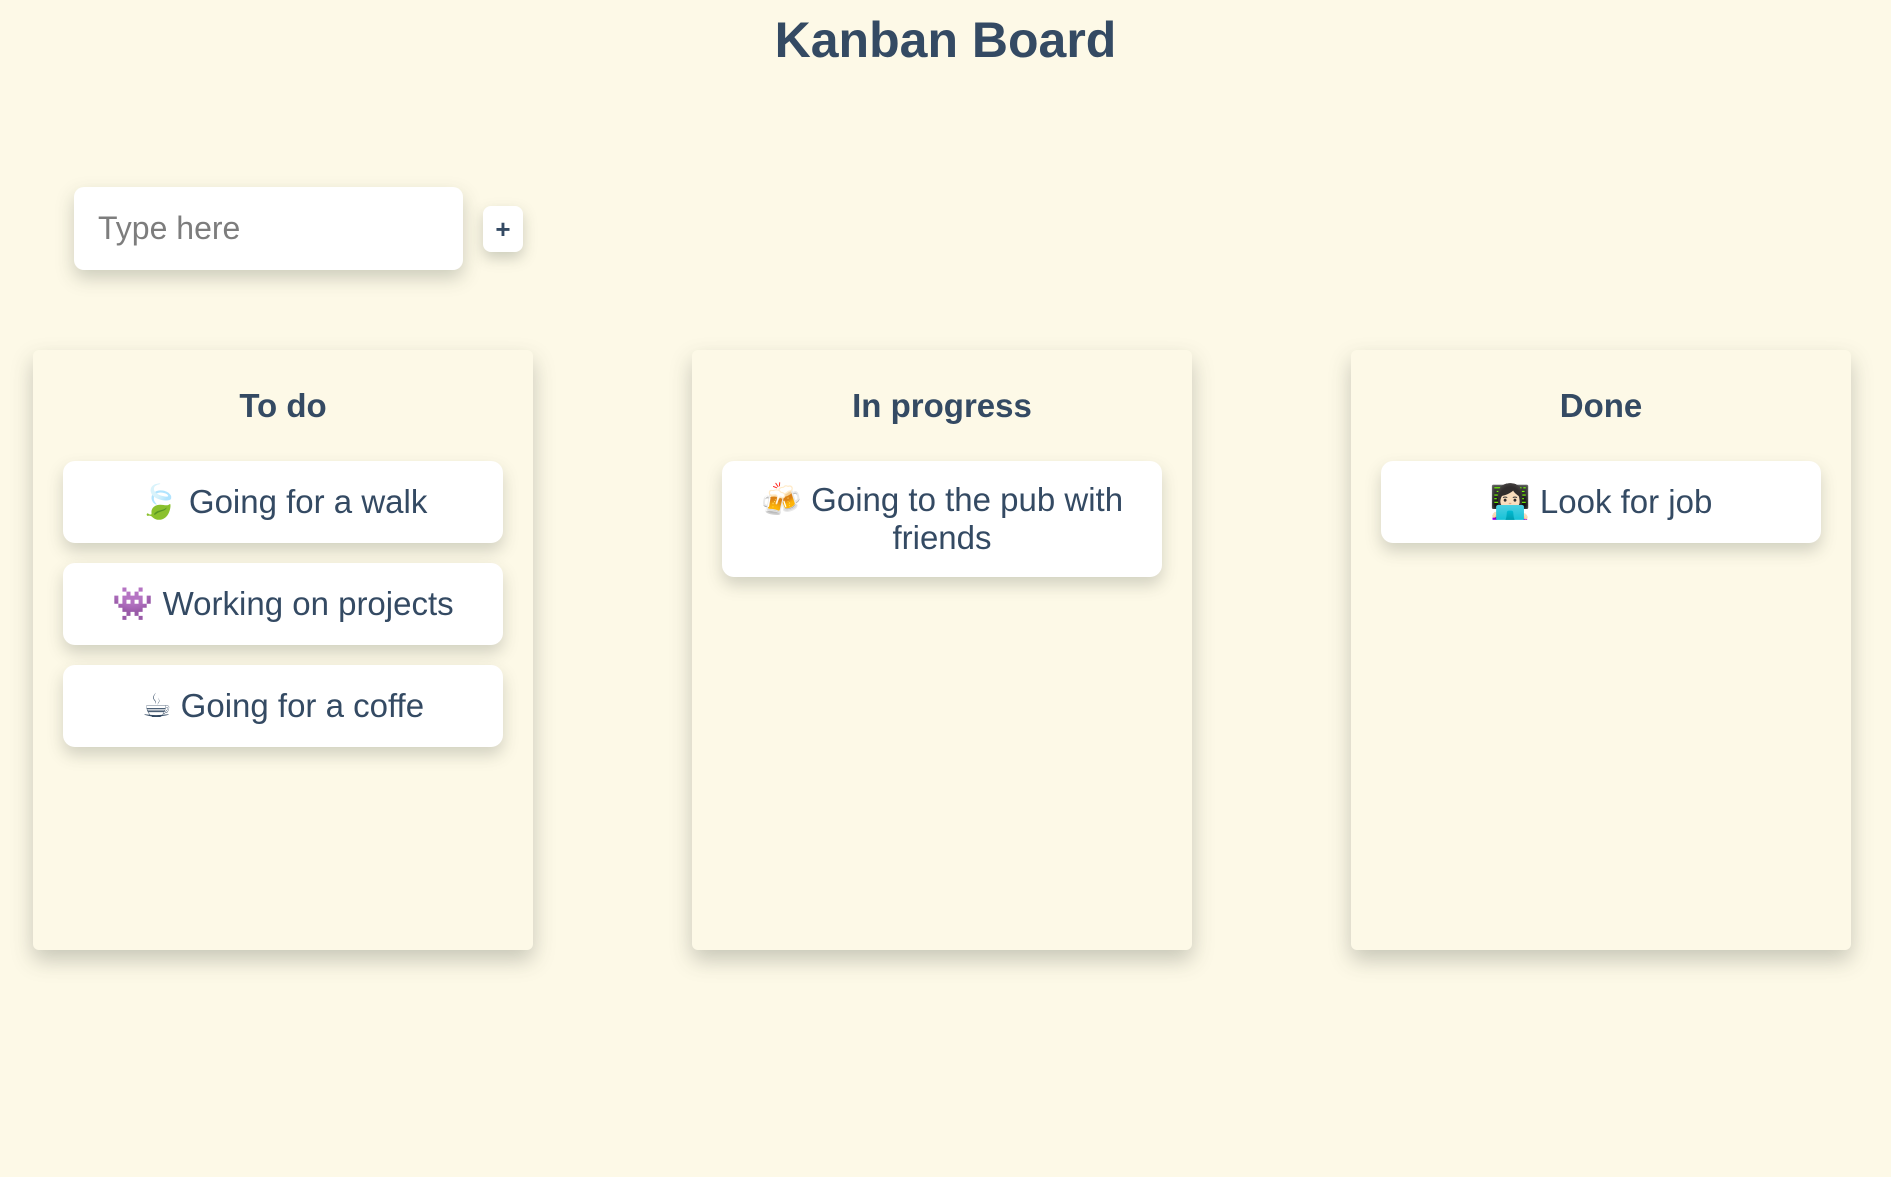 Image resolution: width=1891 pixels, height=1177 pixels. I want to click on column-title: Done, so click(1601, 405).